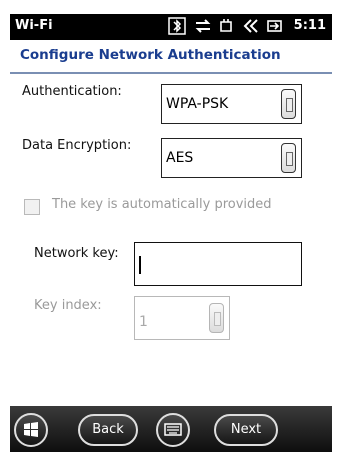 The height and width of the screenshot is (452, 342). What do you see at coordinates (76, 253) in the screenshot?
I see `network-key-label: Network key:` at bounding box center [76, 253].